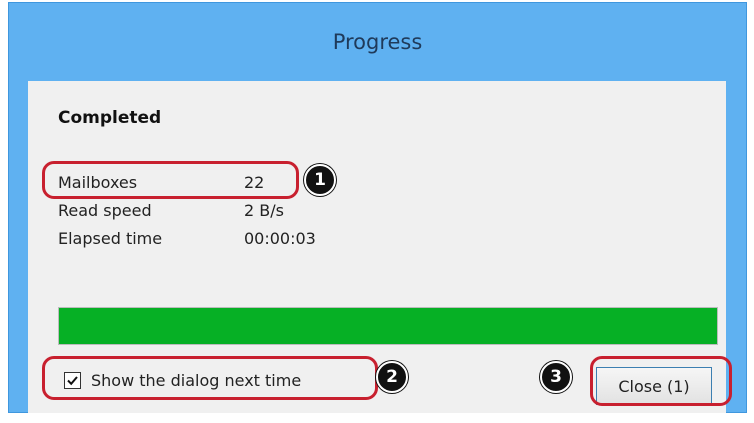  What do you see at coordinates (377, 42) in the screenshot?
I see `dialog-title: Progress` at bounding box center [377, 42].